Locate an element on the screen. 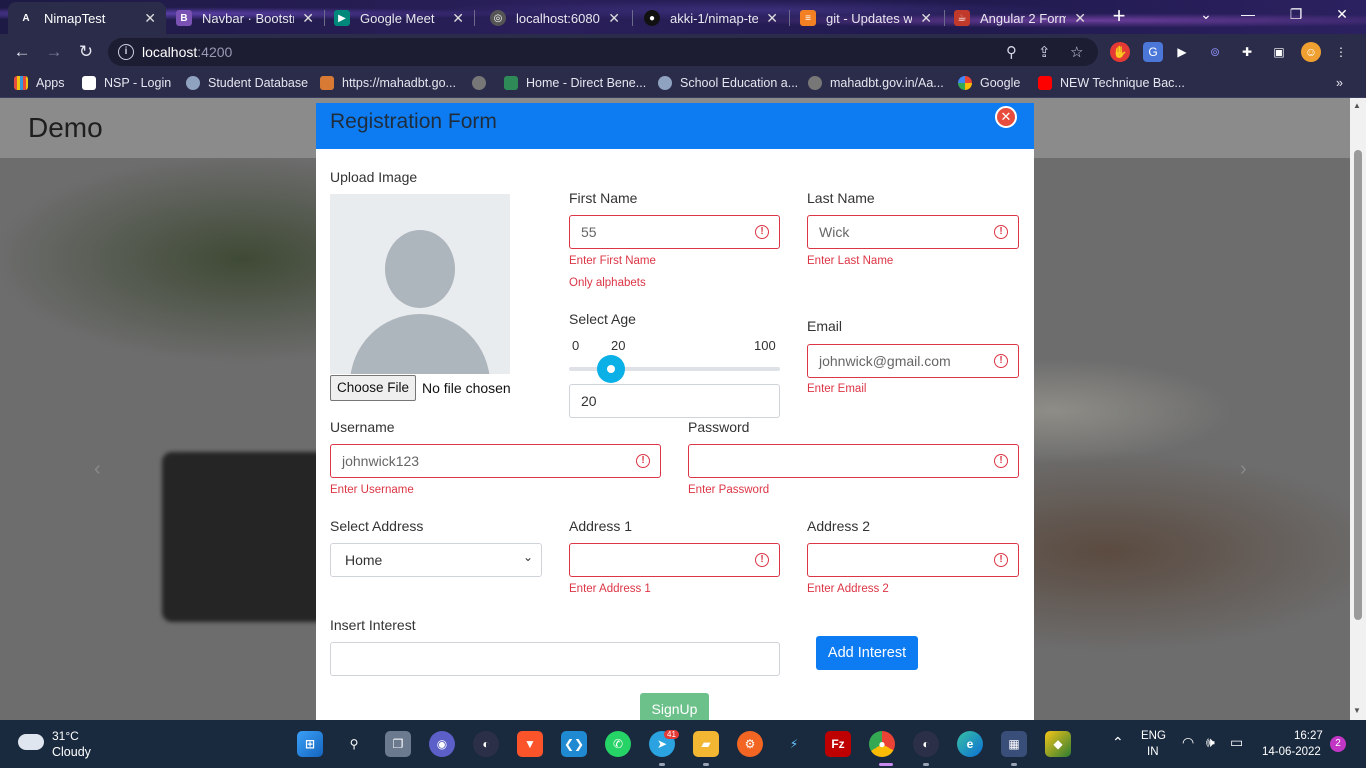 The height and width of the screenshot is (768, 1366). username-input: johnwick123 ! is located at coordinates (495, 461).